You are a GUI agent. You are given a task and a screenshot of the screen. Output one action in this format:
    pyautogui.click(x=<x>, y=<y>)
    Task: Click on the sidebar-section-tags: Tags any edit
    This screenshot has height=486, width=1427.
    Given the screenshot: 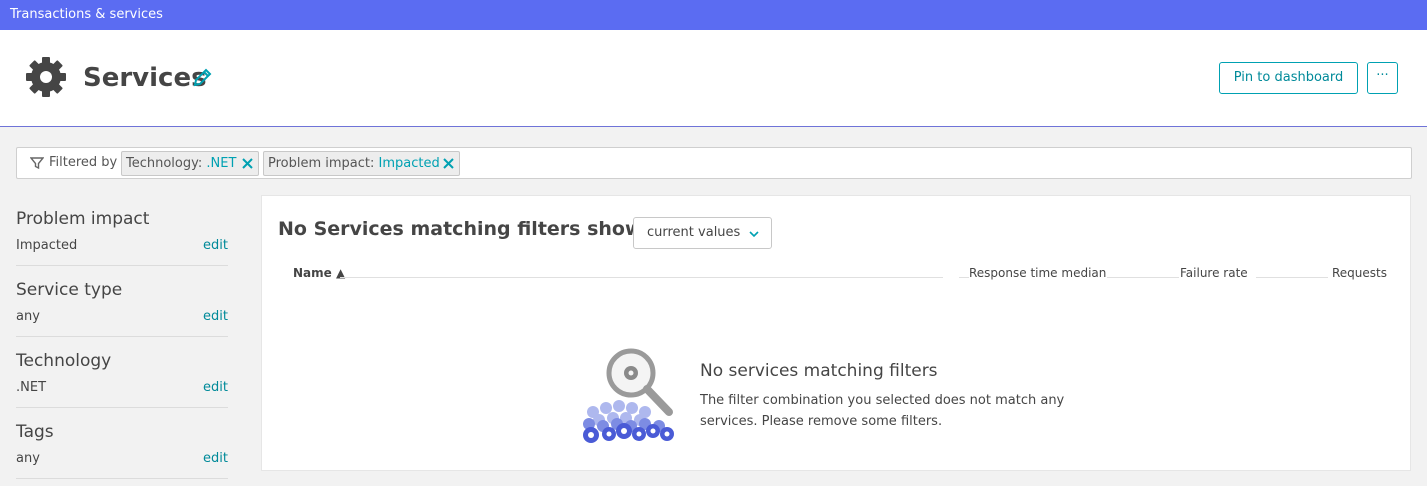 What is the action you would take?
    pyautogui.click(x=122, y=443)
    